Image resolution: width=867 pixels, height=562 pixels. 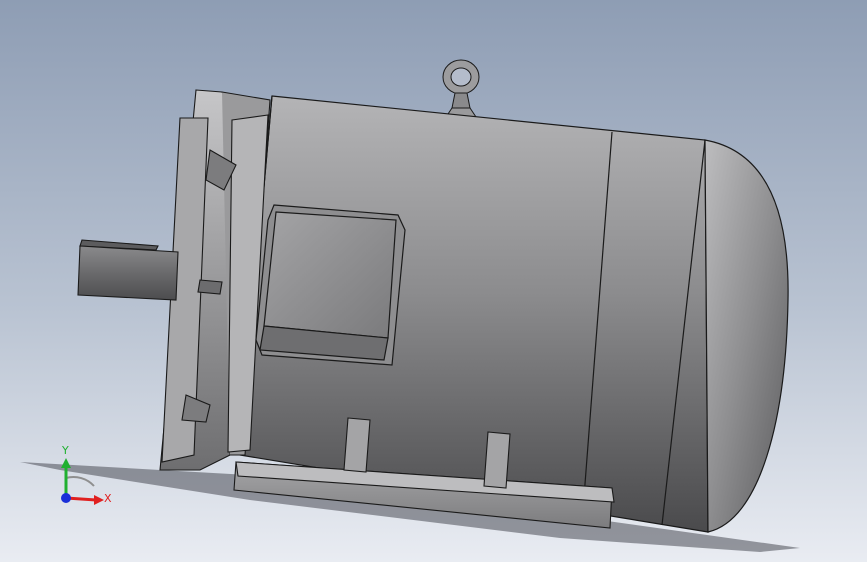 What do you see at coordinates (108, 498) in the screenshot?
I see `triad-x-label: X` at bounding box center [108, 498].